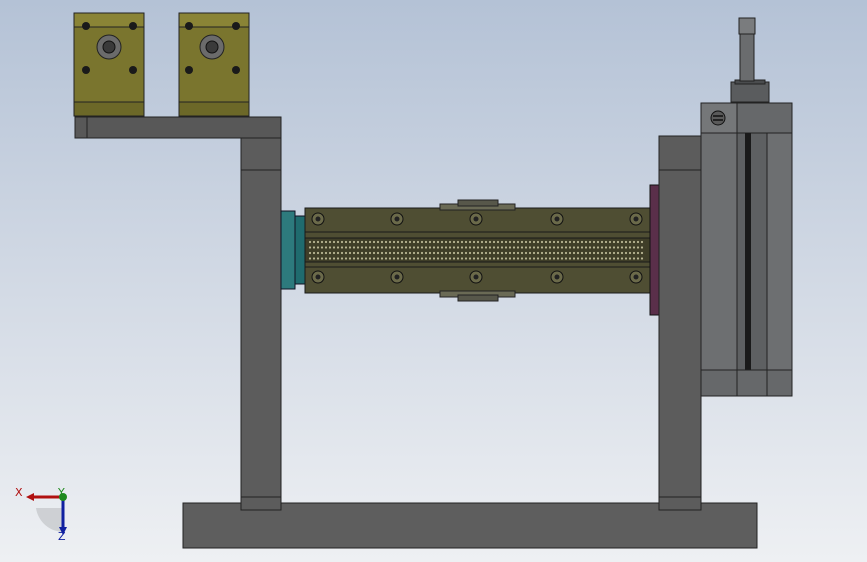 The width and height of the screenshot is (867, 562). What do you see at coordinates (214, 64) in the screenshot?
I see `sensor-block-right` at bounding box center [214, 64].